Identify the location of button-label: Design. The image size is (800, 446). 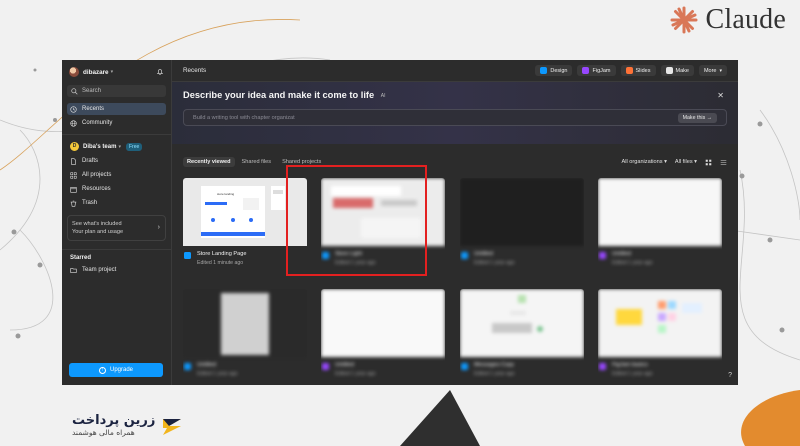
(559, 70).